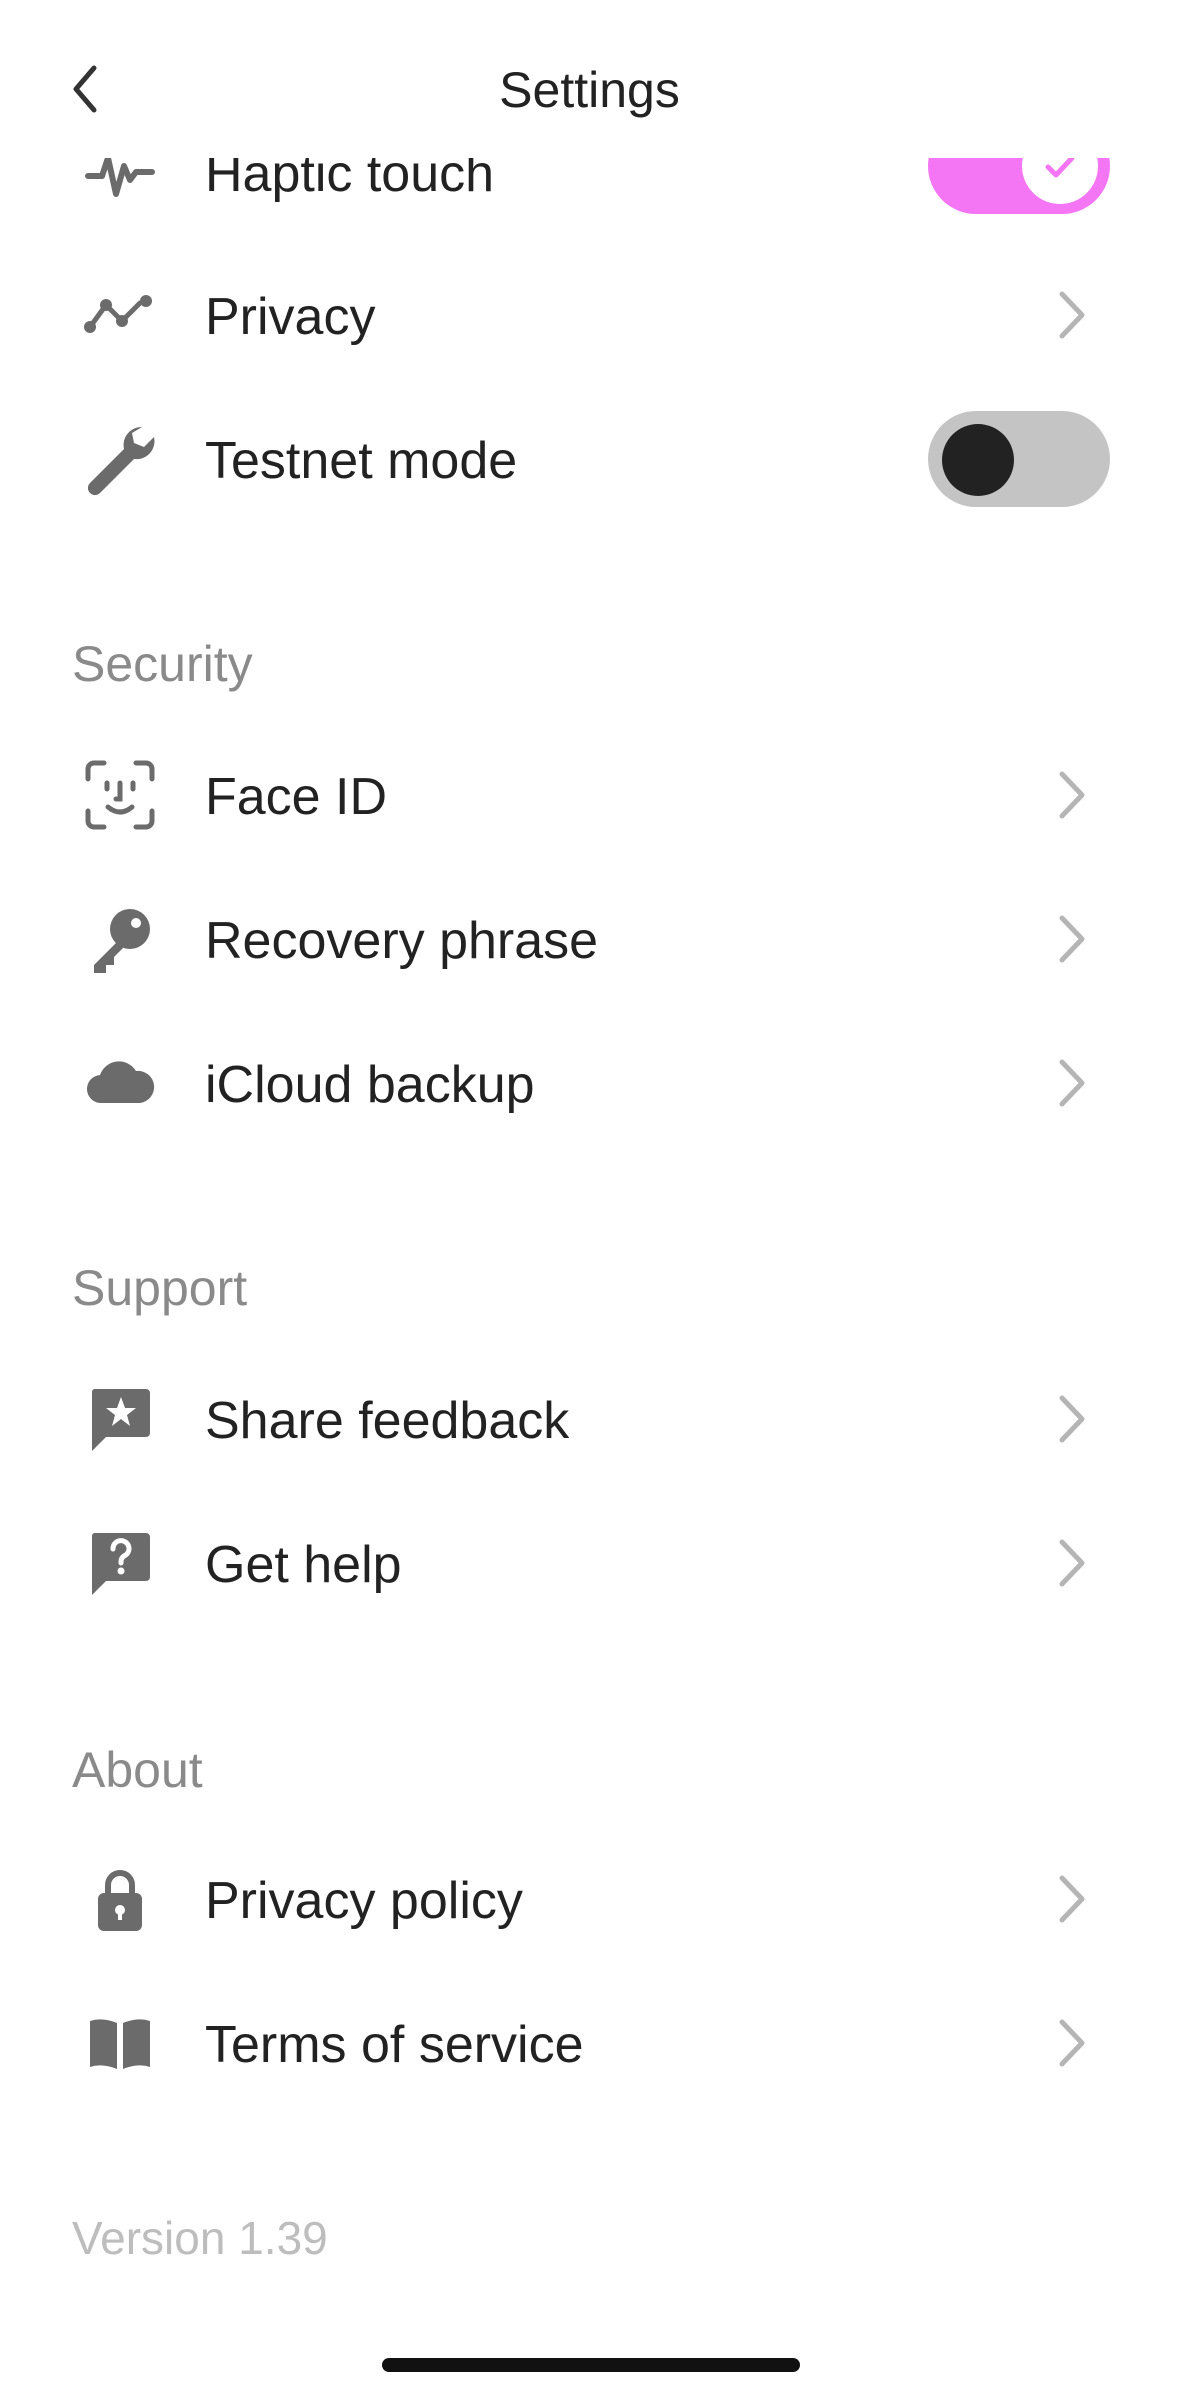 The height and width of the screenshot is (2396, 1179). I want to click on row-face-id: Face ID, so click(589, 795).